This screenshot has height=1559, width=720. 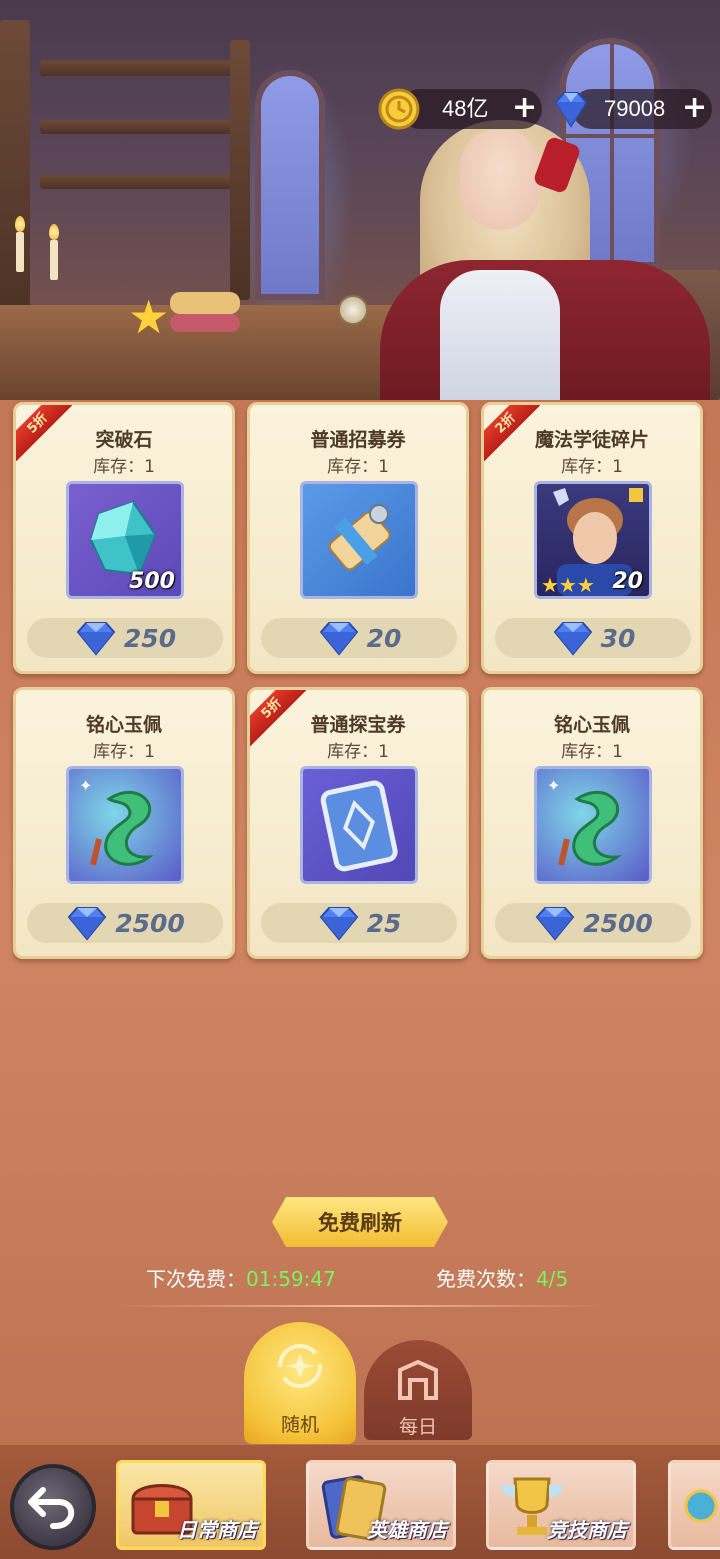 I want to click on back-arrow-icon, so click(x=51, y=1508).